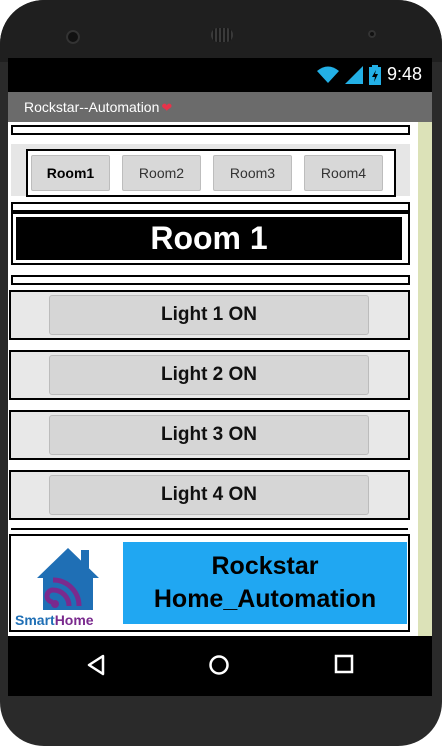 The image size is (442, 746). What do you see at coordinates (35, 620) in the screenshot?
I see `logo-text-smart: Smart` at bounding box center [35, 620].